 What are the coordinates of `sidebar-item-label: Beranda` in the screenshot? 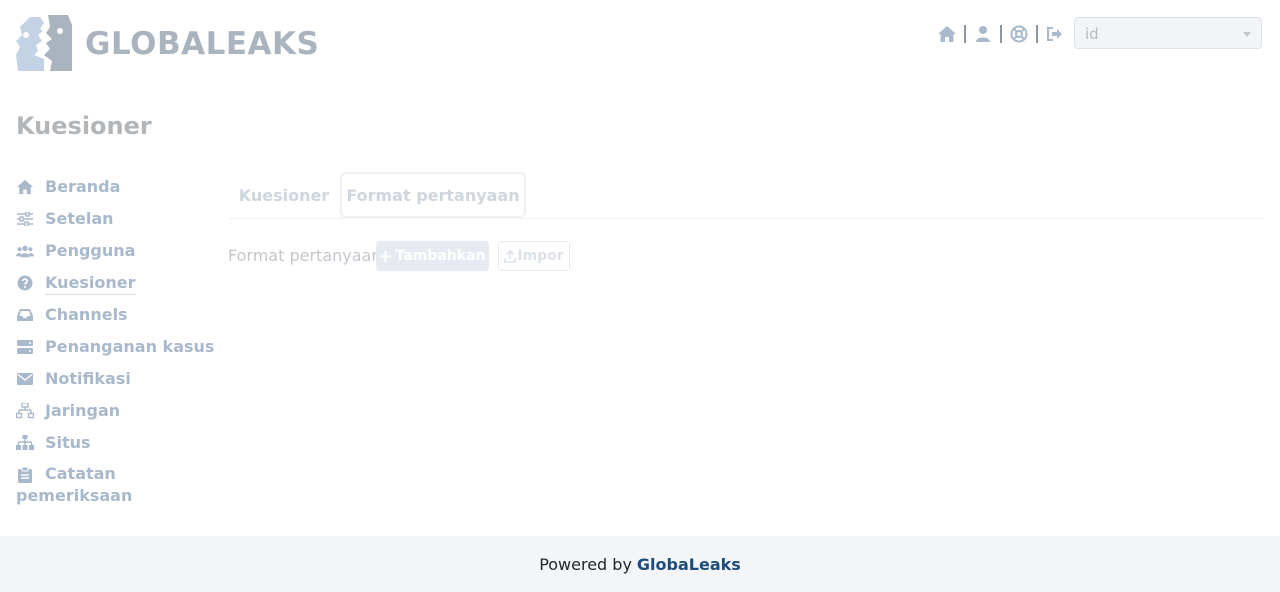 It's located at (83, 186).